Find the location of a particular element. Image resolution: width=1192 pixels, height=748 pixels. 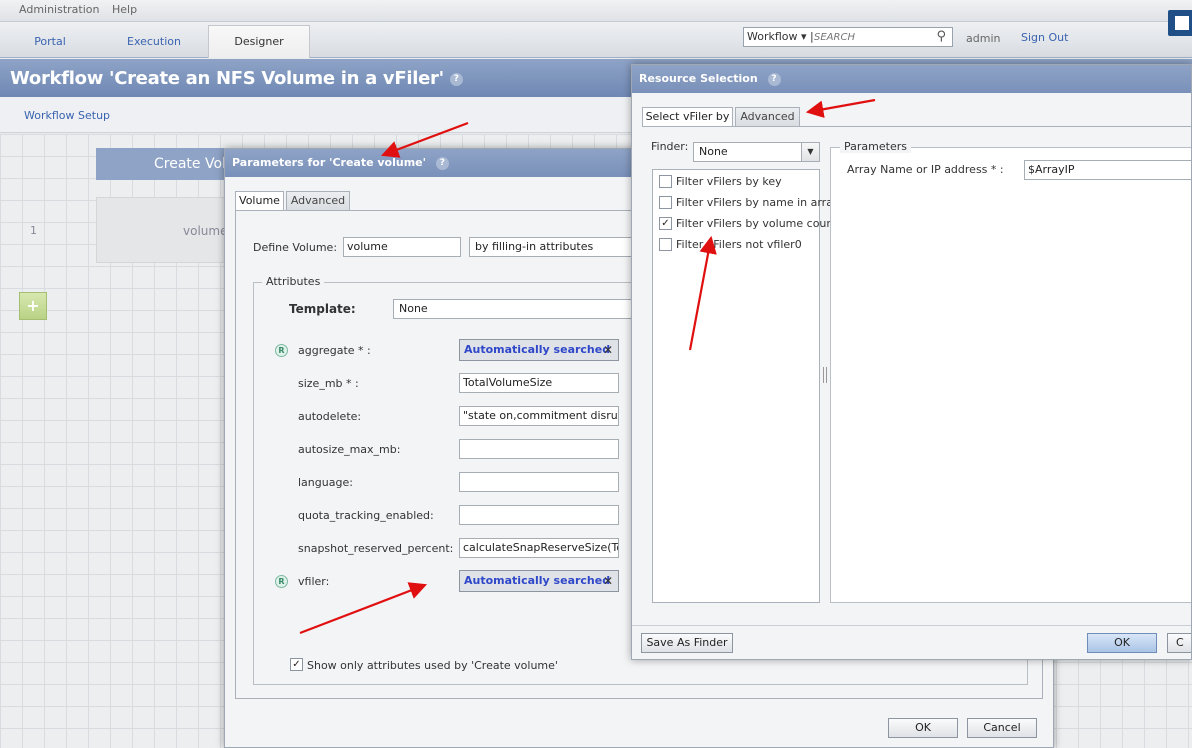

chevron-down-icon: ▼ is located at coordinates (810, 152).